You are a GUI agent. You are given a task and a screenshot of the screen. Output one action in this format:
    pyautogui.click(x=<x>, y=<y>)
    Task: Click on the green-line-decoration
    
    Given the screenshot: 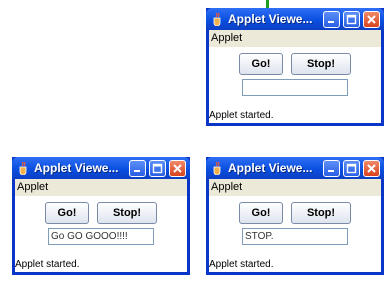 What is the action you would take?
    pyautogui.click(x=267, y=4)
    